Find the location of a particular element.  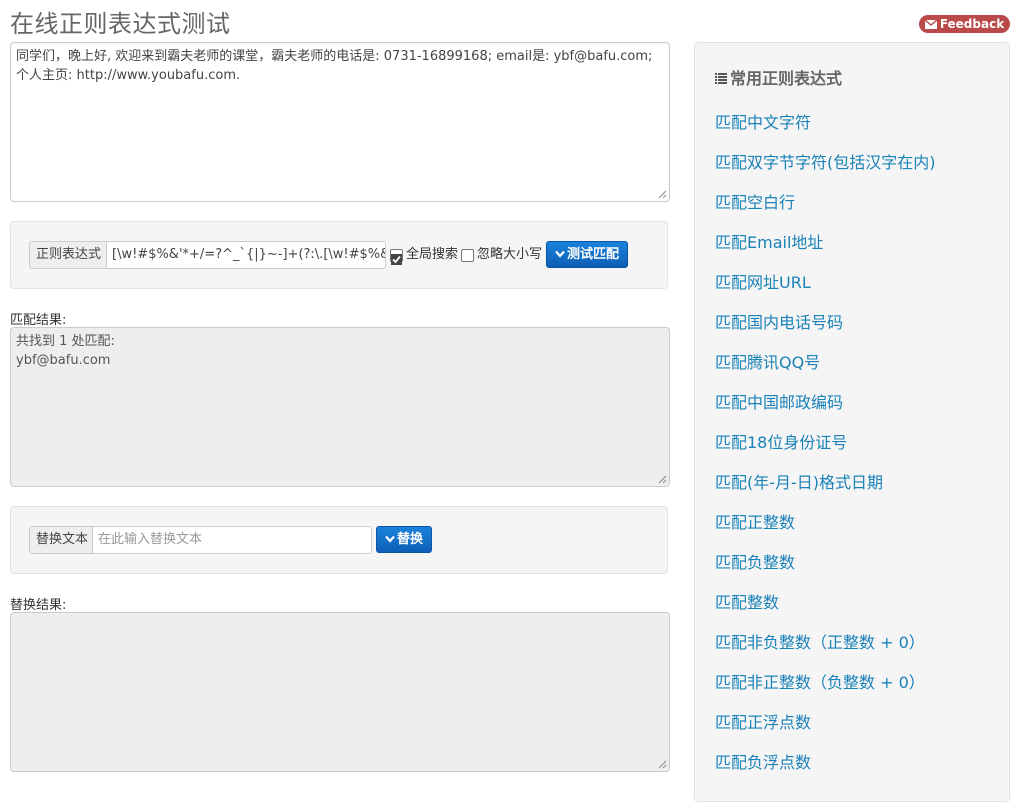

global-search-checkbox is located at coordinates (396, 257).